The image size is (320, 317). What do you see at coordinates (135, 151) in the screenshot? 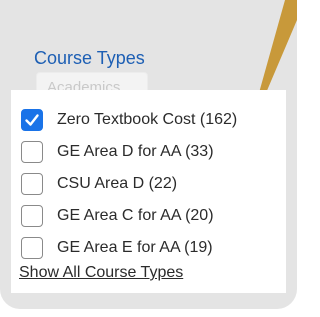
I see `option-label: GE Area D for AA (33)` at bounding box center [135, 151].